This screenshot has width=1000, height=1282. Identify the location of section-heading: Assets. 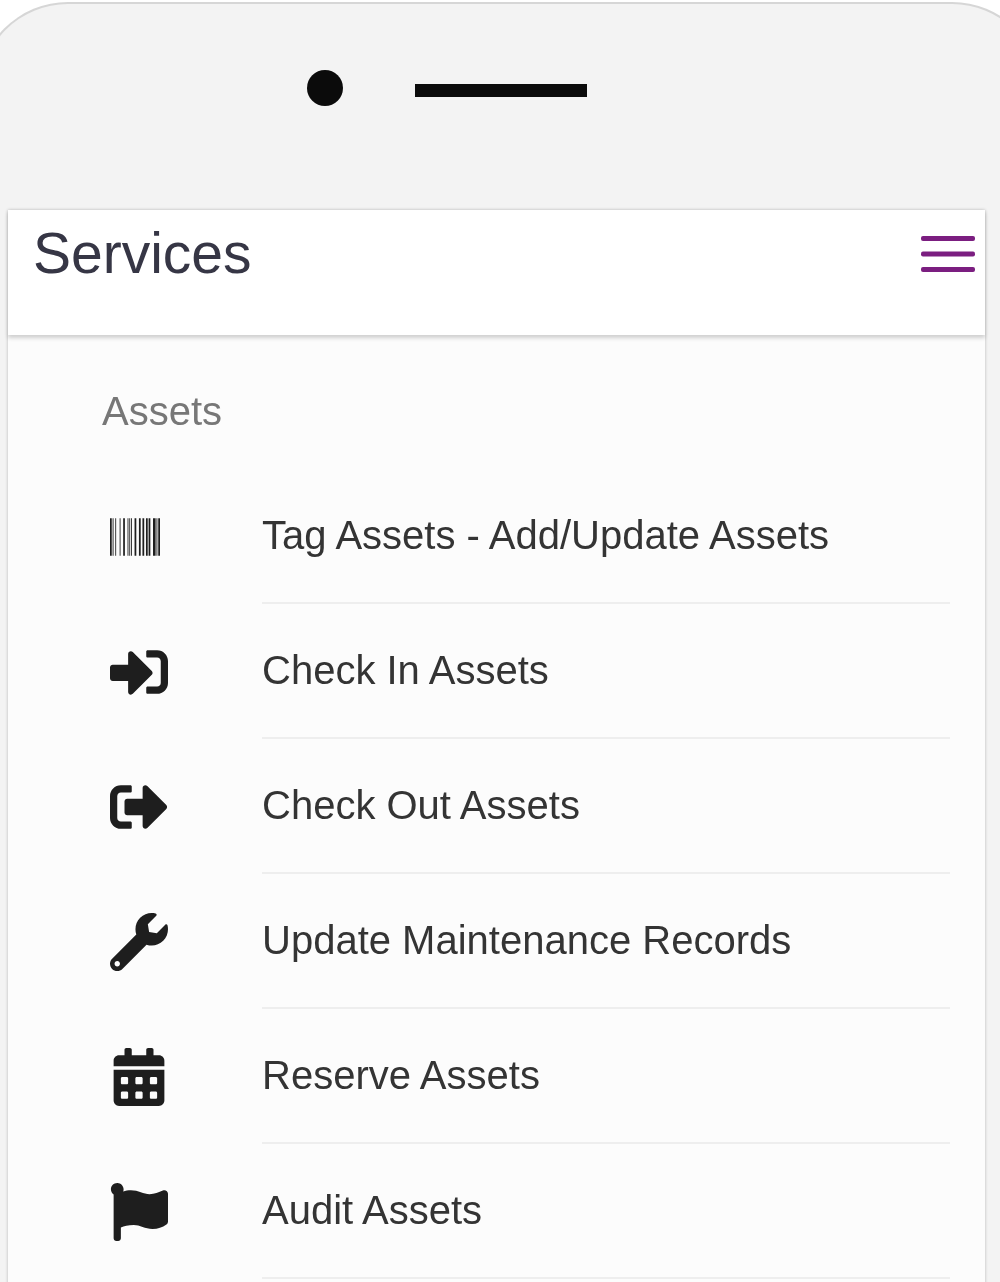
(162, 411).